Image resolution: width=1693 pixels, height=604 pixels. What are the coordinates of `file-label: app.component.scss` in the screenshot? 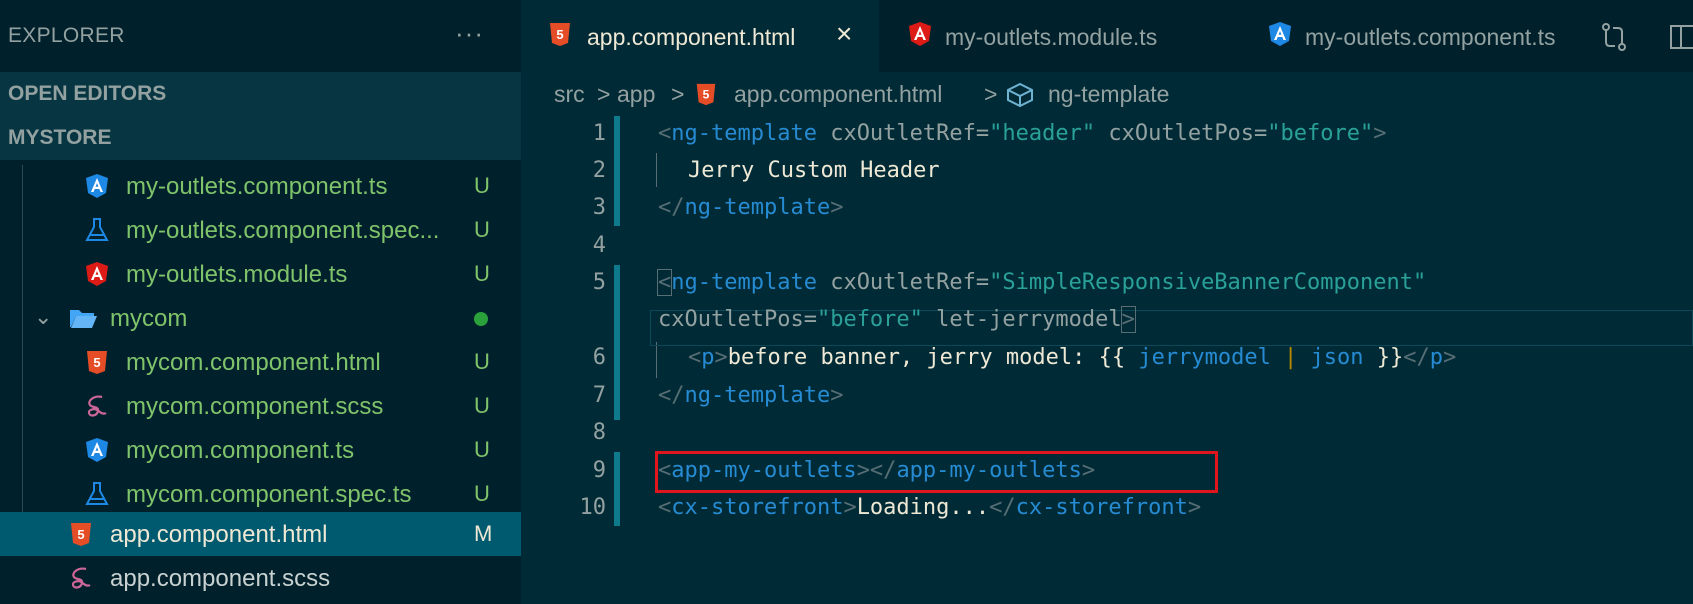 It's located at (220, 578).